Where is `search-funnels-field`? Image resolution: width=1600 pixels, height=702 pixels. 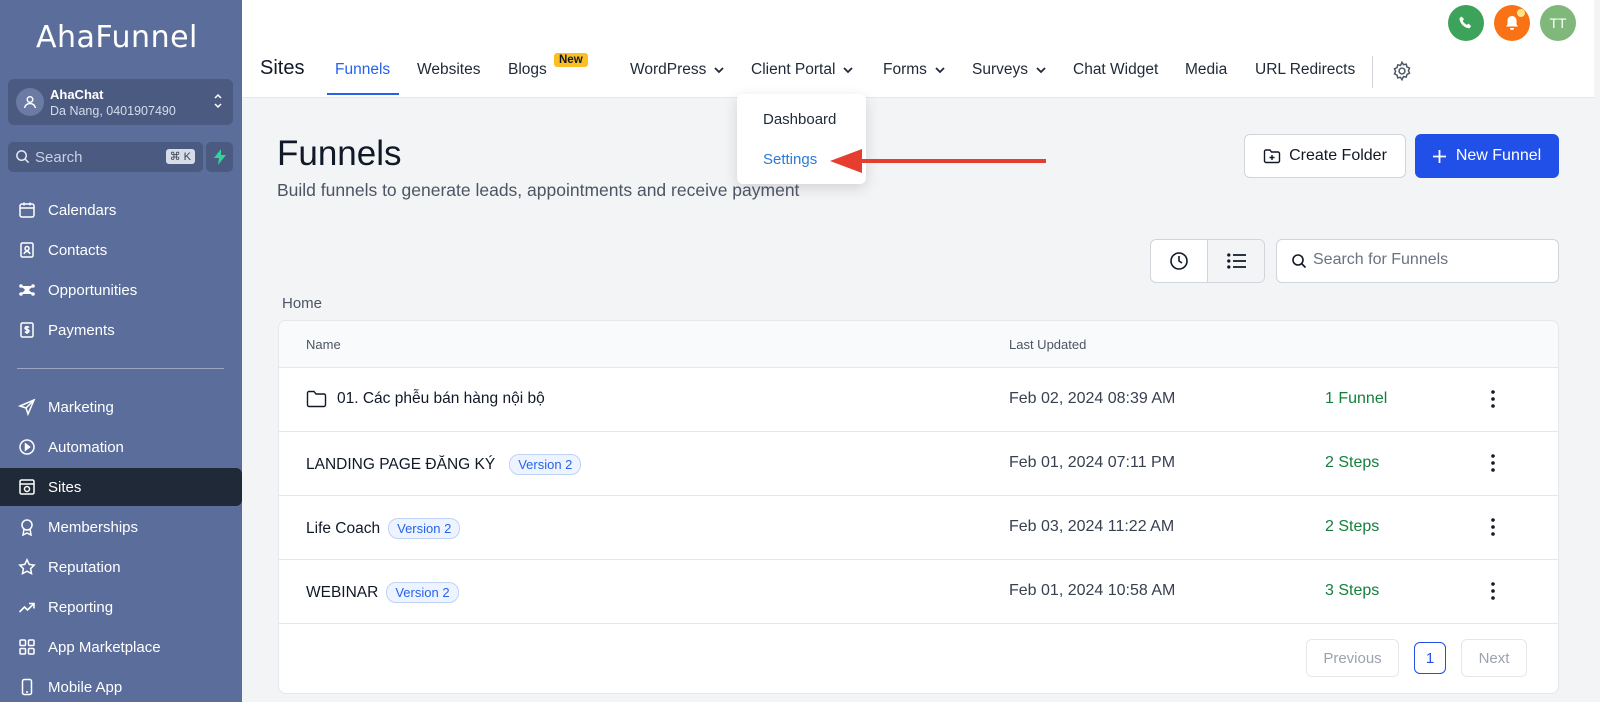 search-funnels-field is located at coordinates (1417, 261).